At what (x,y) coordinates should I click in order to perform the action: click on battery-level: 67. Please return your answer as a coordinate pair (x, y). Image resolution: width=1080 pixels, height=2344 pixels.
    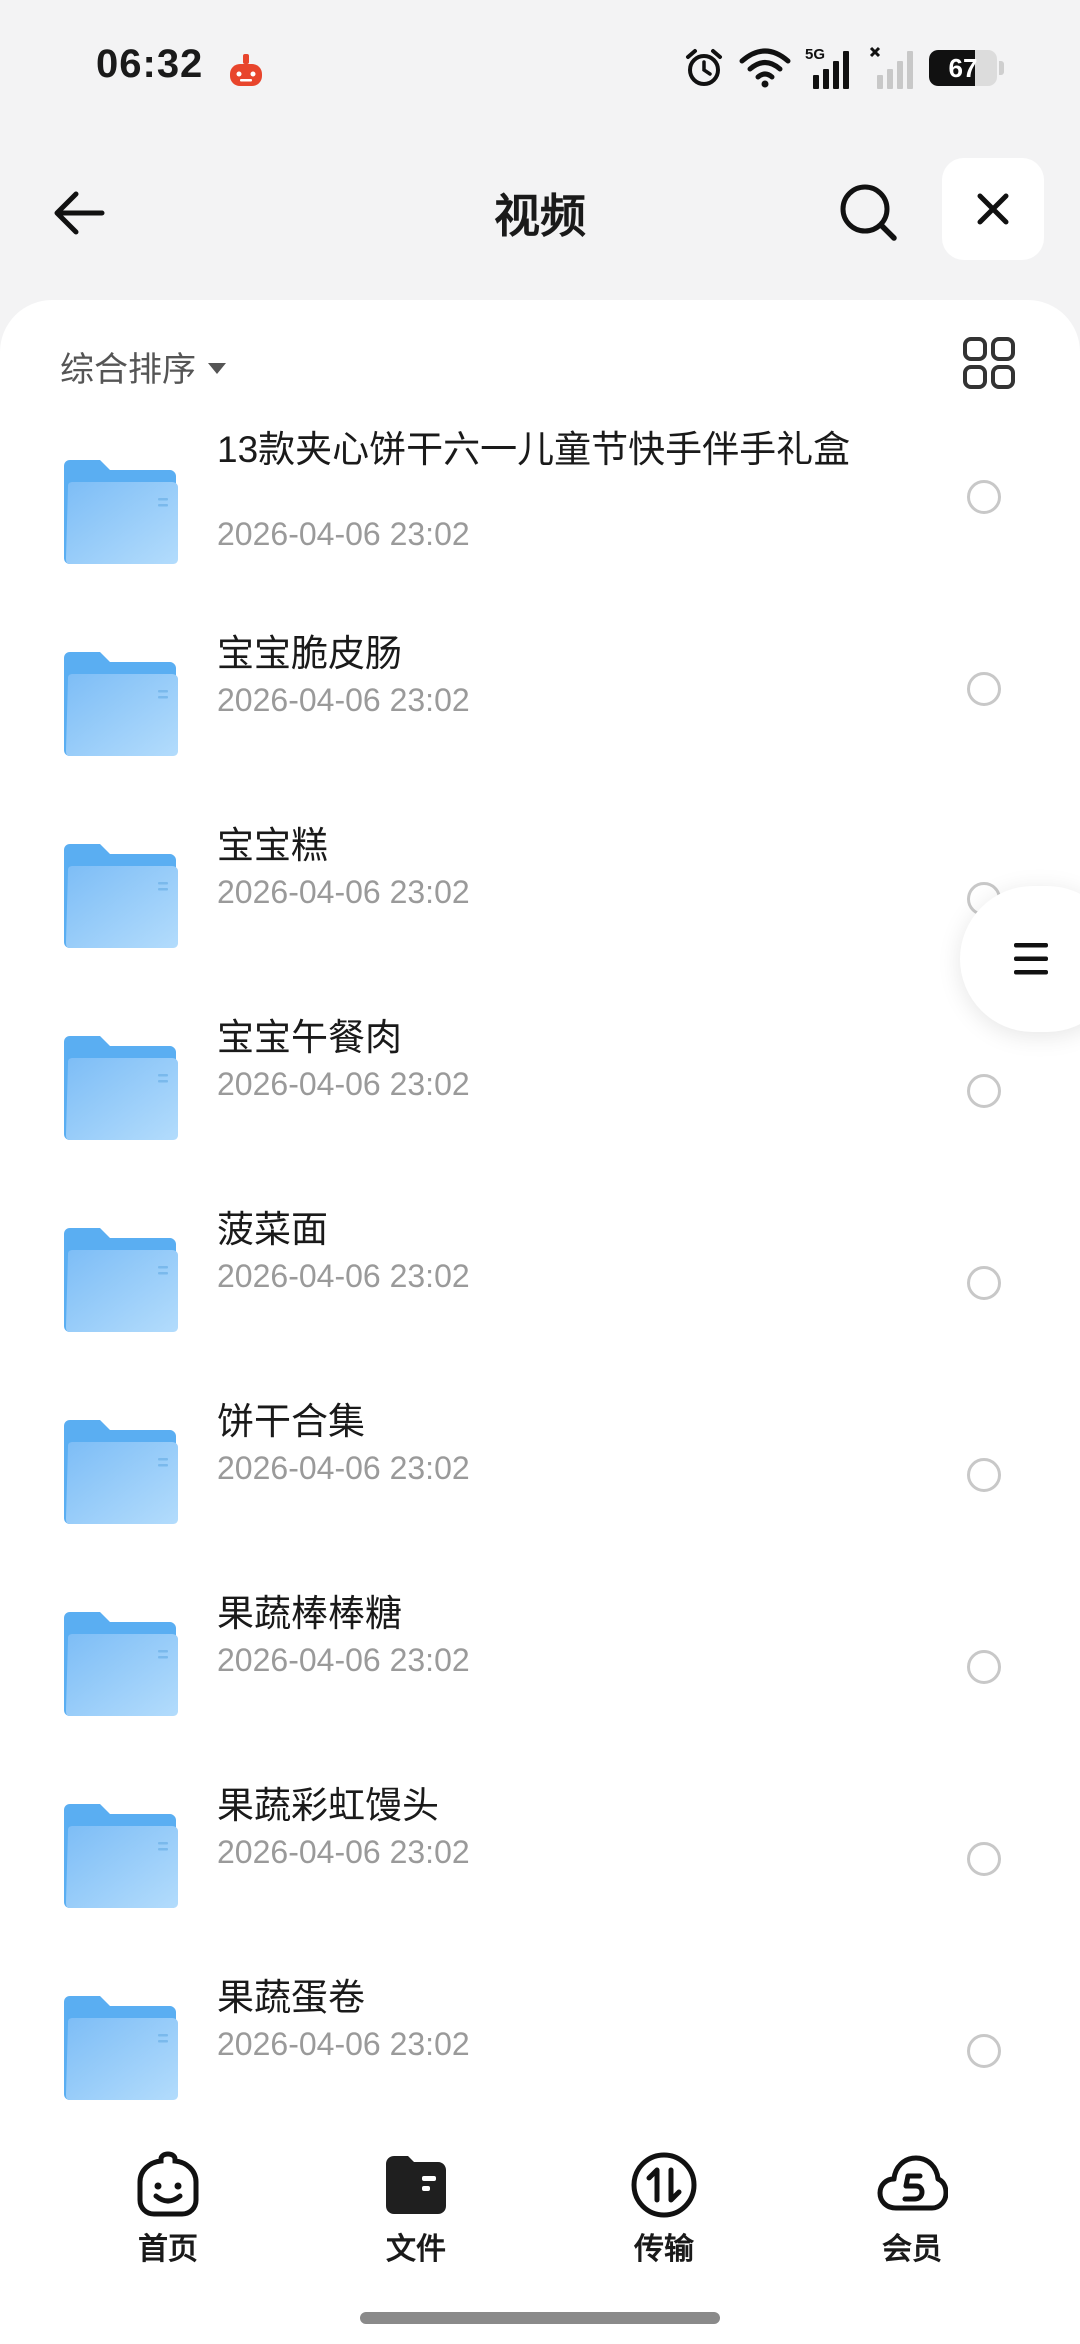
    Looking at the image, I should click on (963, 67).